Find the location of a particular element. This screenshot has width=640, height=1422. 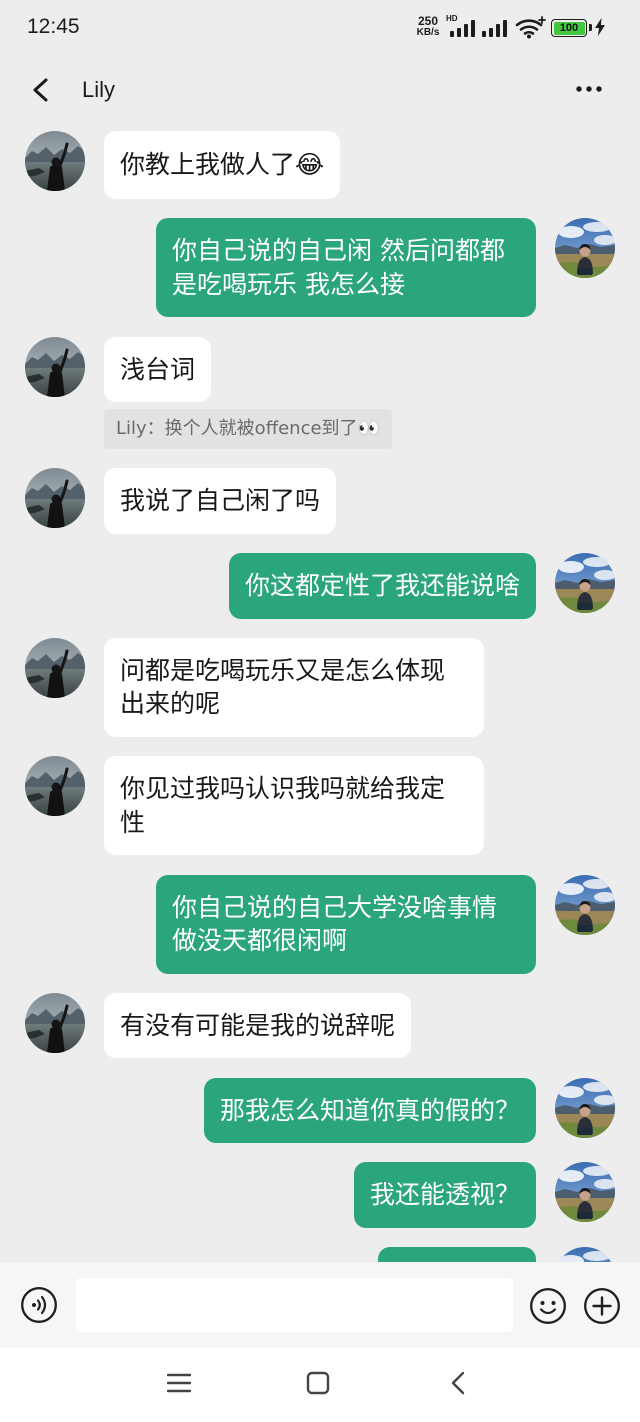

outgoing-message-bubble is located at coordinates (457, 1254).